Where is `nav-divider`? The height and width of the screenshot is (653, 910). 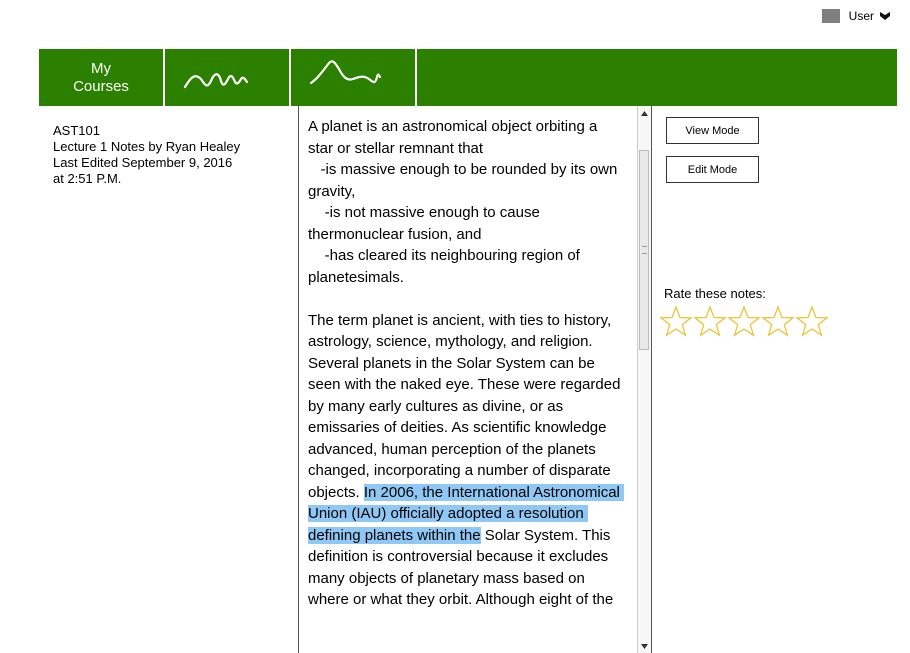
nav-divider is located at coordinates (416, 77).